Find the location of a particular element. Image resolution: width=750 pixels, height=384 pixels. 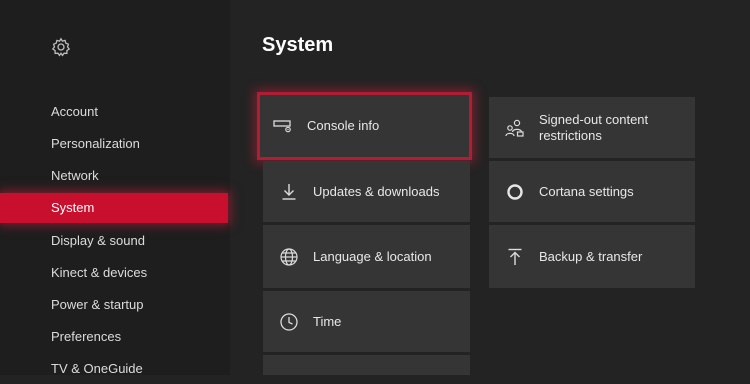

updates-downloads-tile: Updates & downloads is located at coordinates (366, 191).